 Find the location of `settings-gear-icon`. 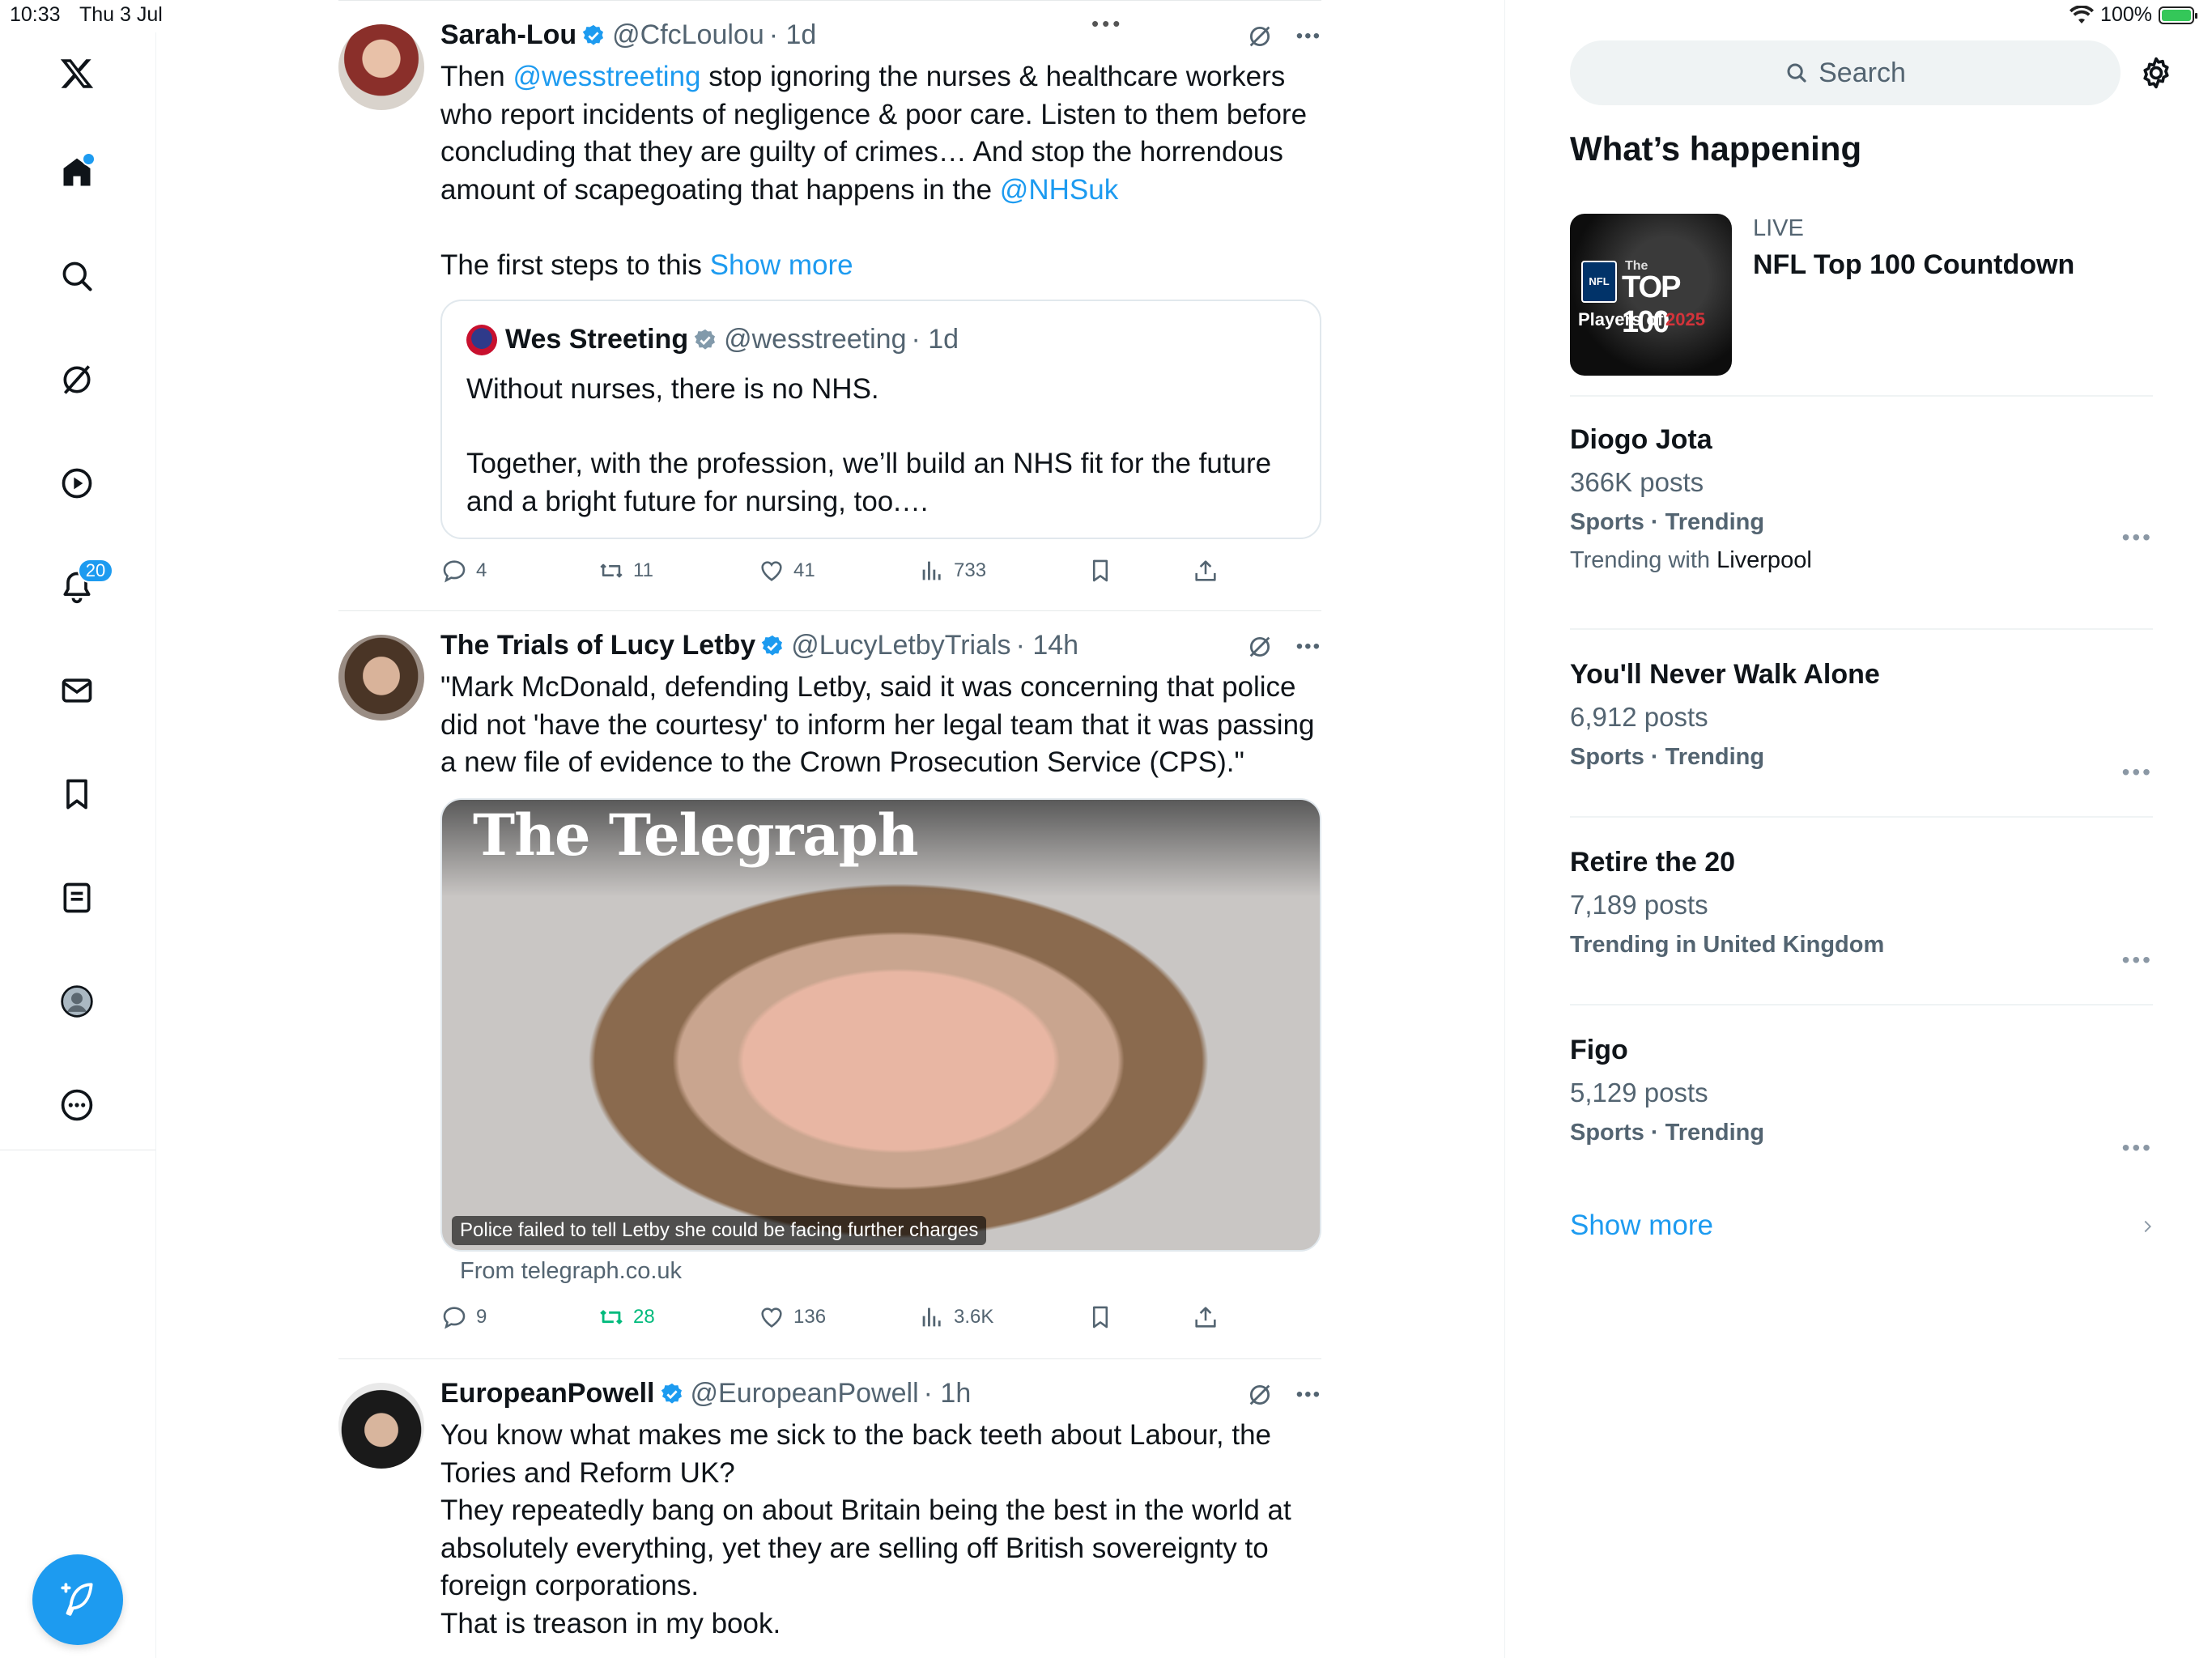

settings-gear-icon is located at coordinates (2156, 73).